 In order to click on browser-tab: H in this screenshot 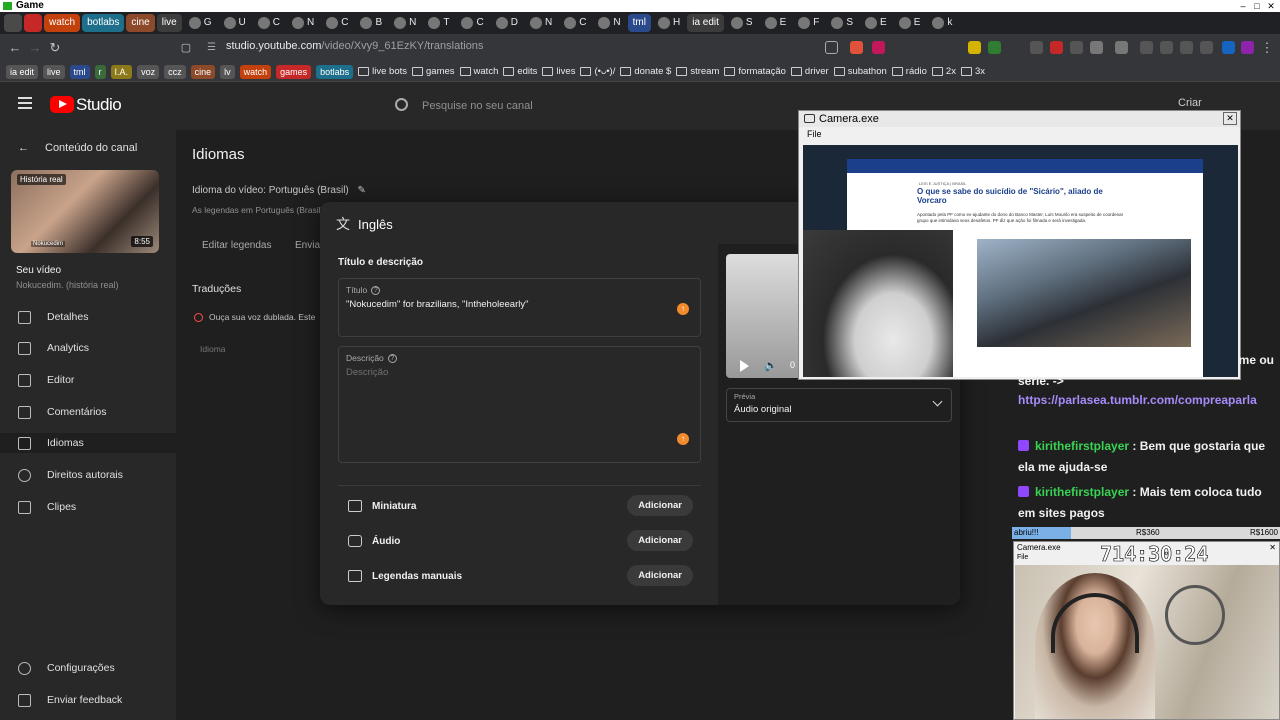, I will do `click(669, 23)`.